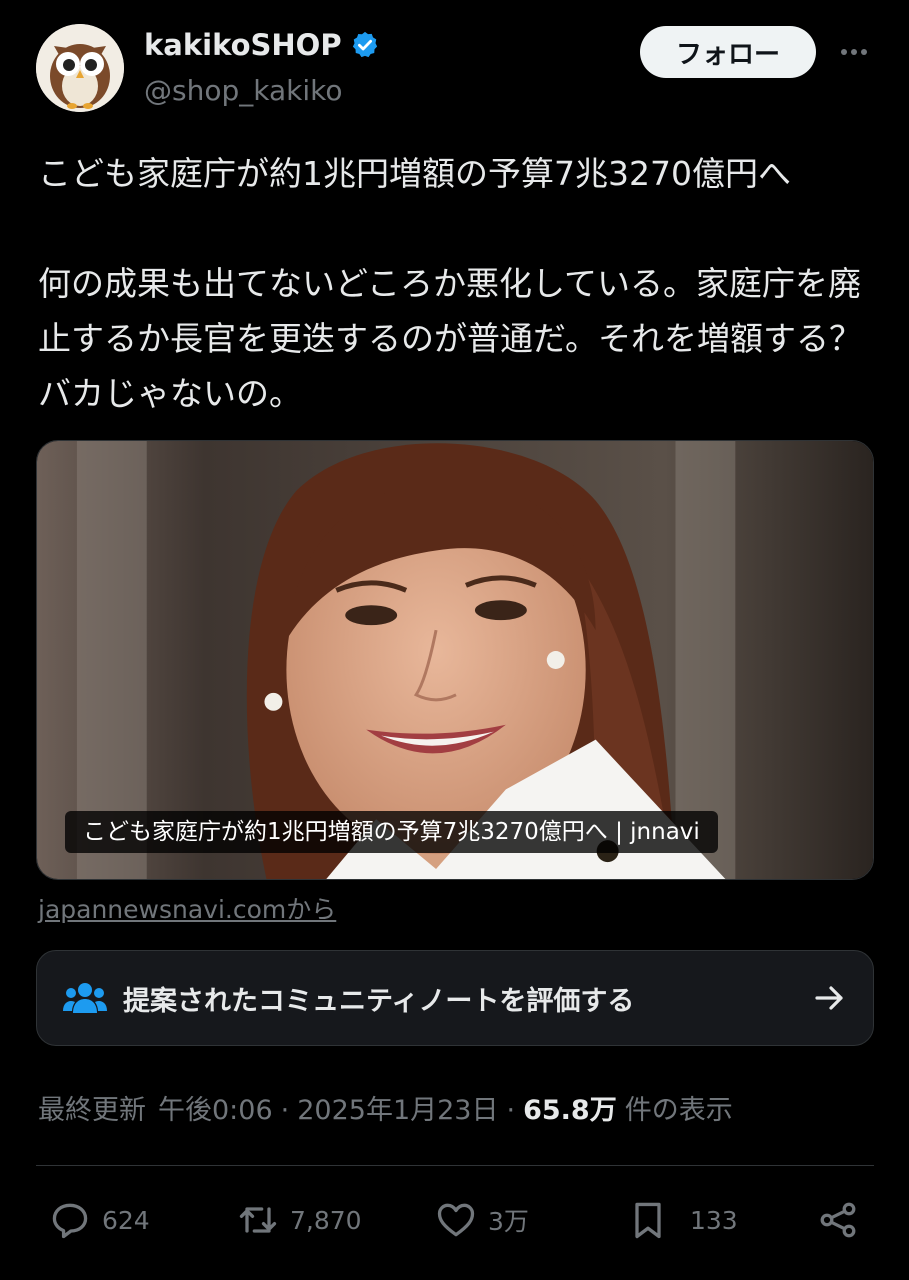 The height and width of the screenshot is (1280, 909). I want to click on retweet-button: 7,870, so click(299, 1220).